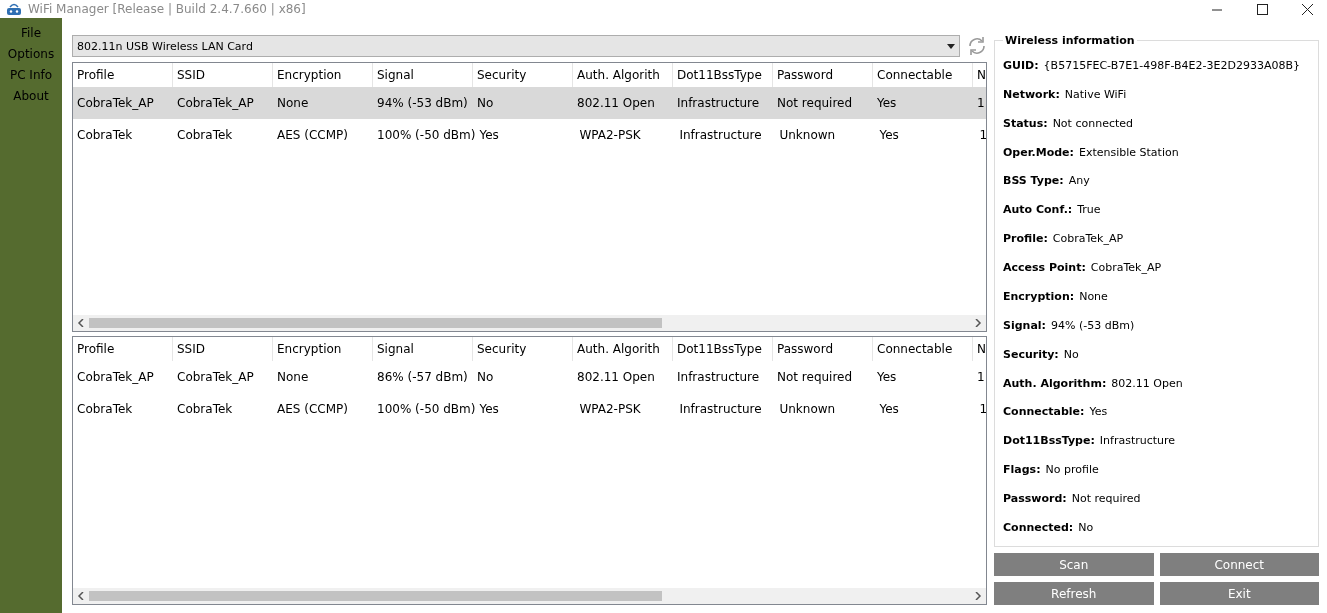 The height and width of the screenshot is (613, 1327). Describe the element at coordinates (1092, 123) in the screenshot. I see `info-value: Not connected` at that location.